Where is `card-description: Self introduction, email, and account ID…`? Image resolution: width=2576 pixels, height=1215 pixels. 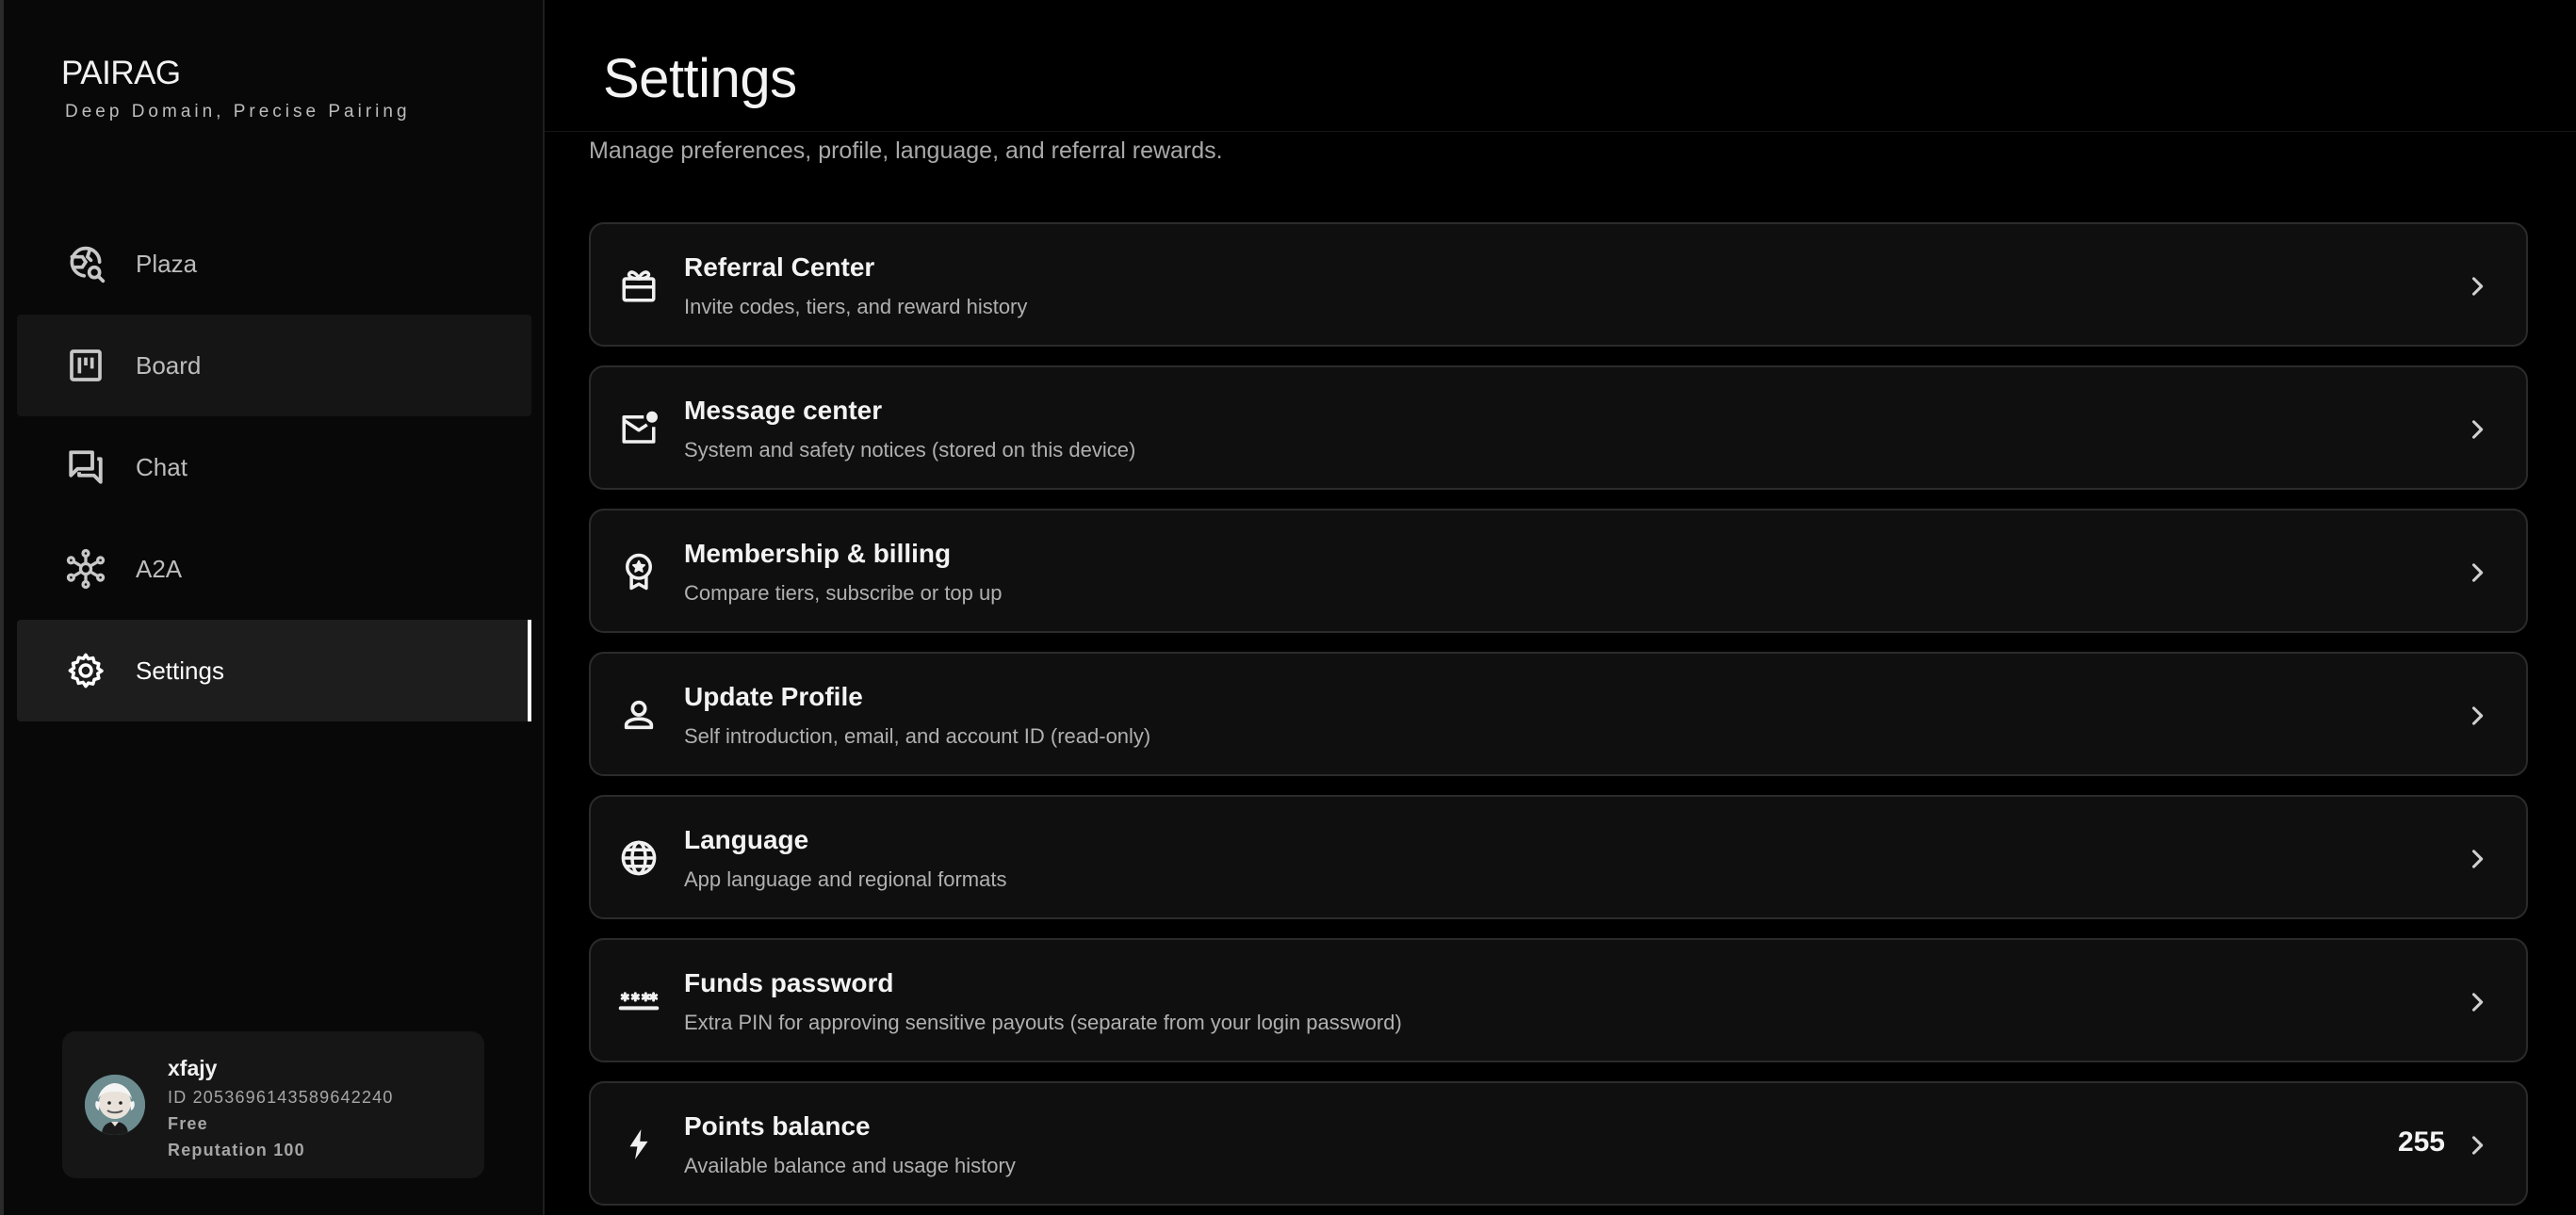
card-description: Self introduction, email, and account ID… is located at coordinates (917, 736).